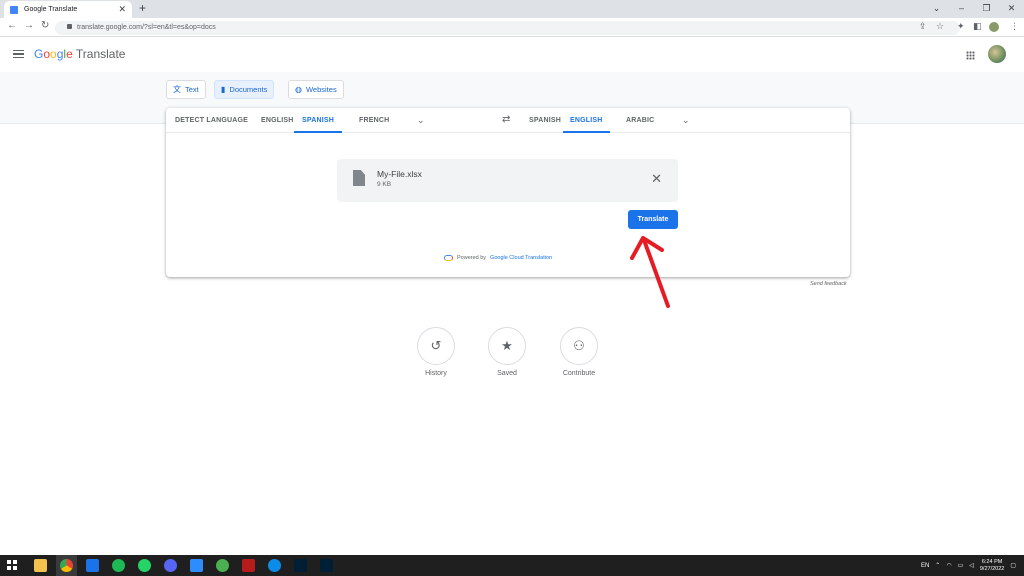 The image size is (1024, 576). I want to click on speaker-icon: ◁, so click(971, 565).